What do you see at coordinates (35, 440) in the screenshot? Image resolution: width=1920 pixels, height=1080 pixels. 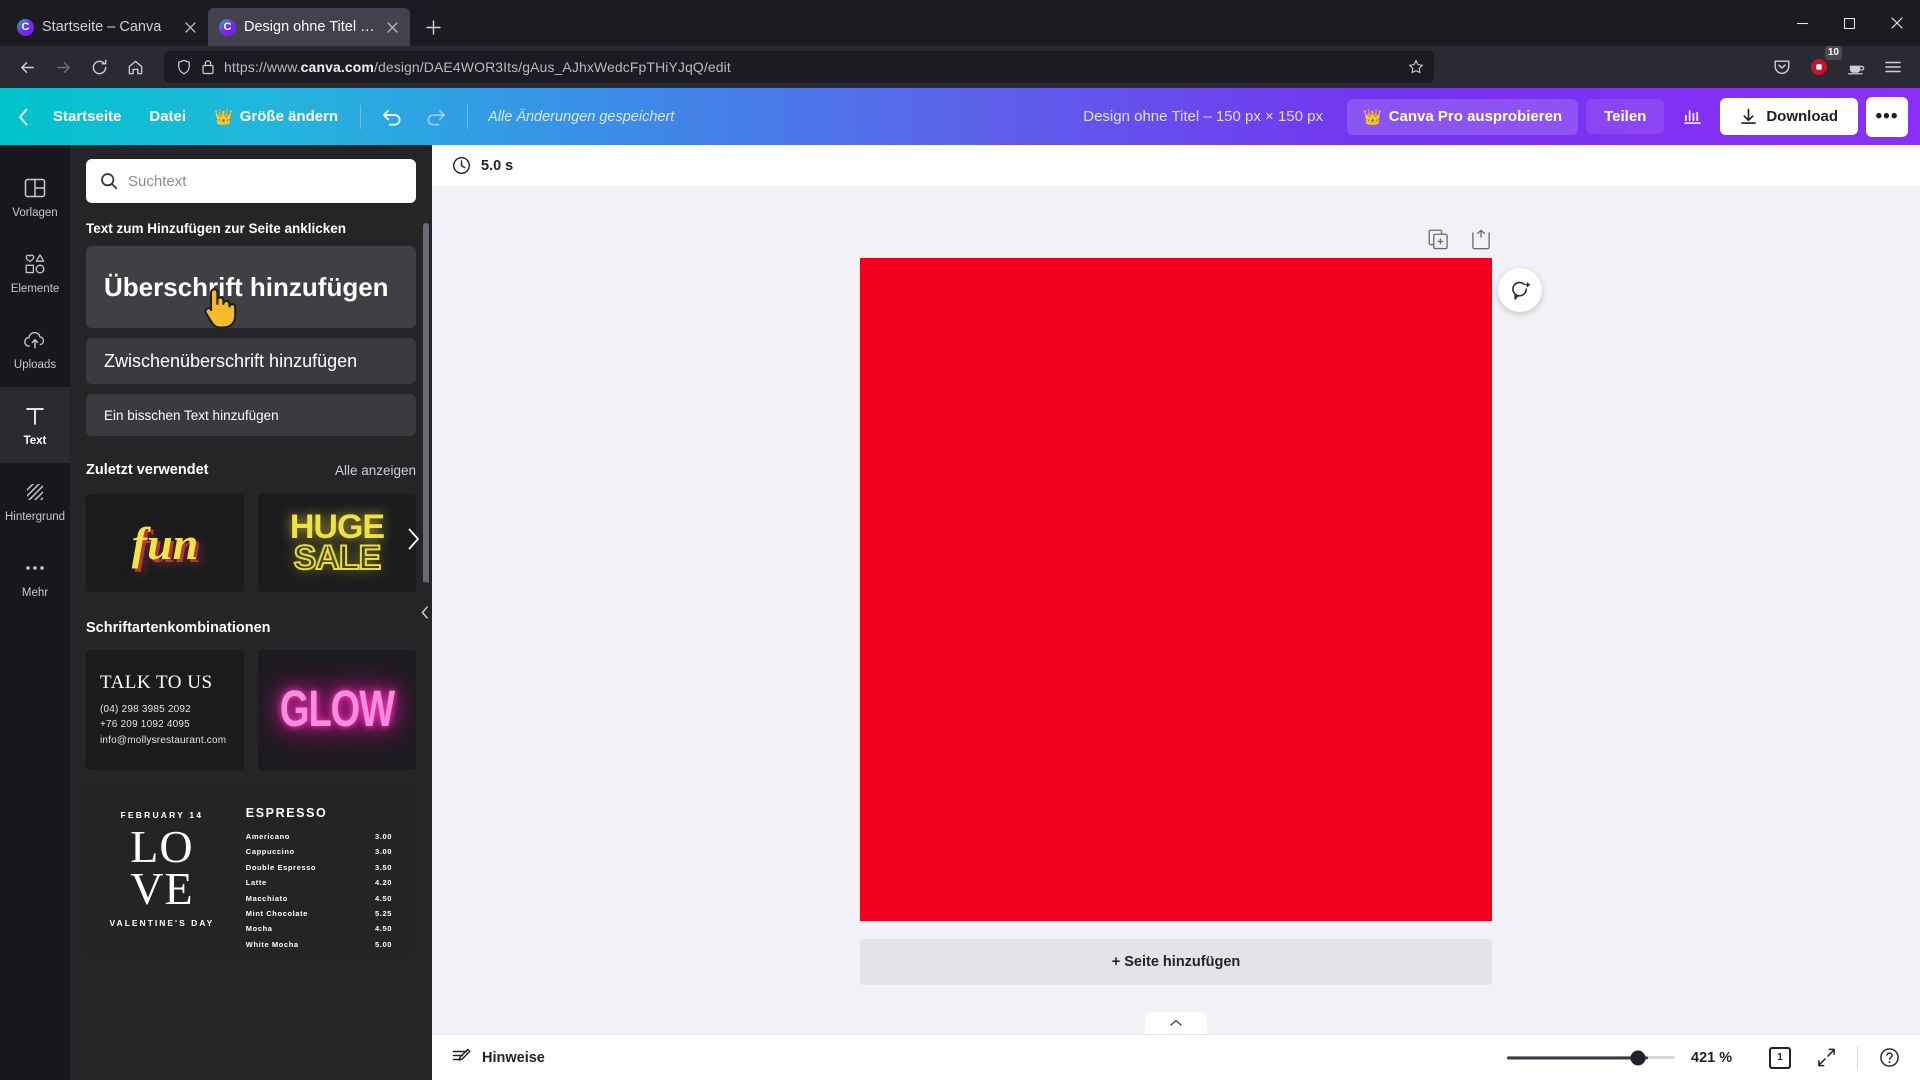 I see `sidebar-item-label: Text` at bounding box center [35, 440].